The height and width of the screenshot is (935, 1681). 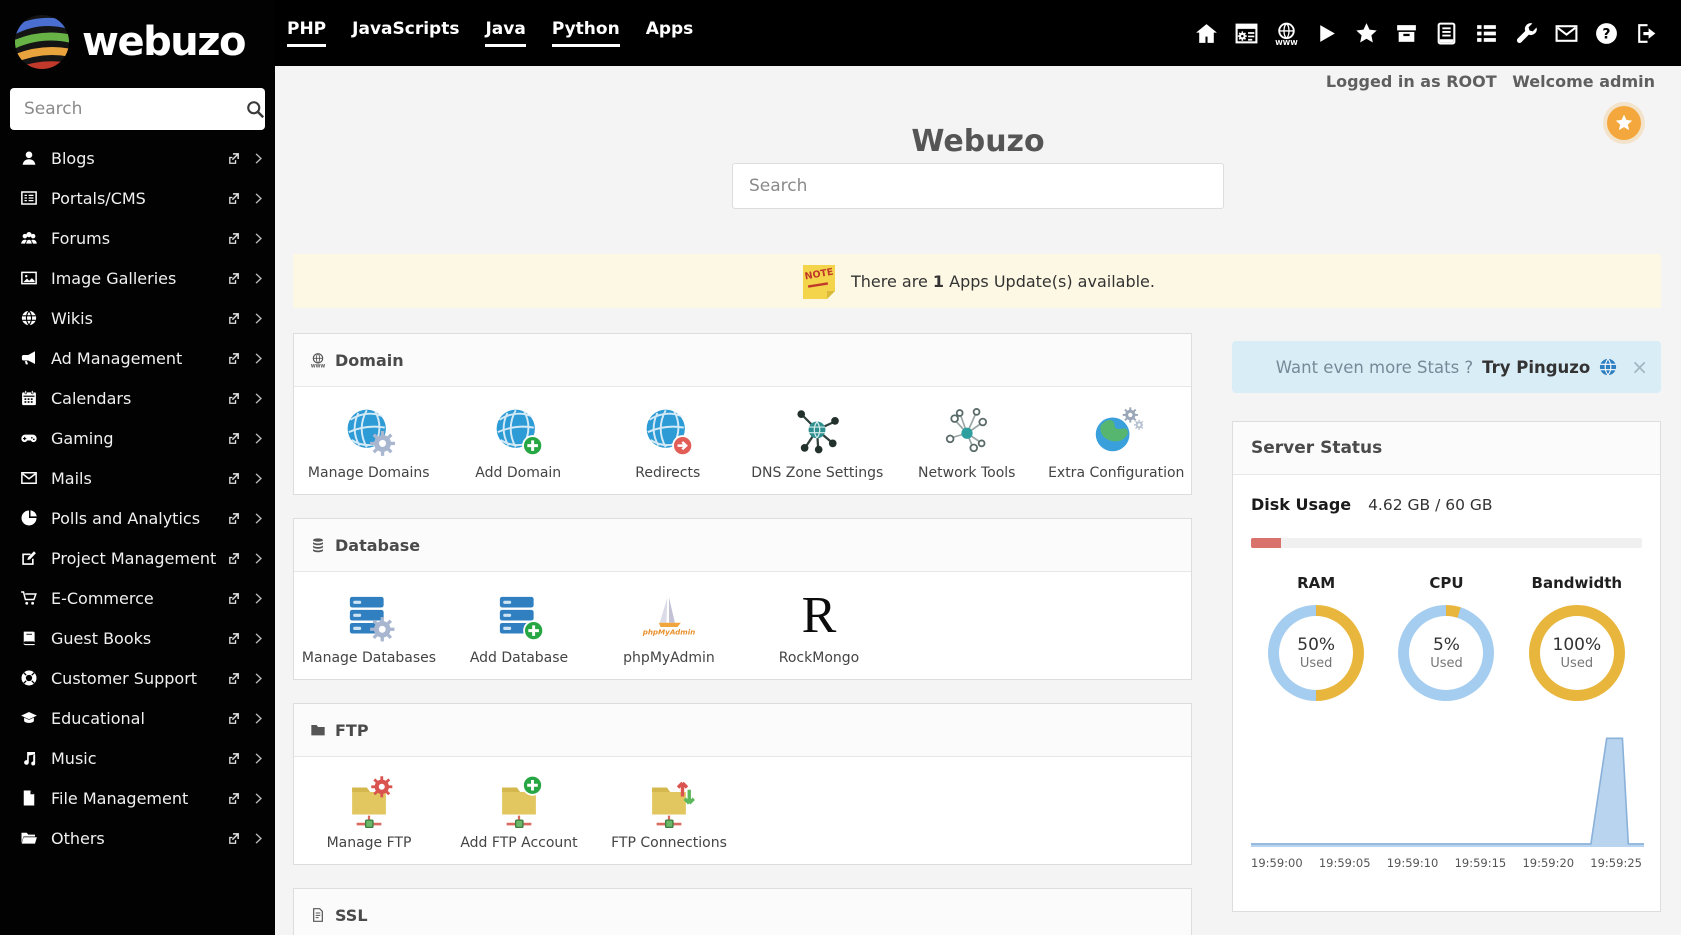 I want to click on sidebar-item-guest-books: Guest Books, so click(x=137, y=638).